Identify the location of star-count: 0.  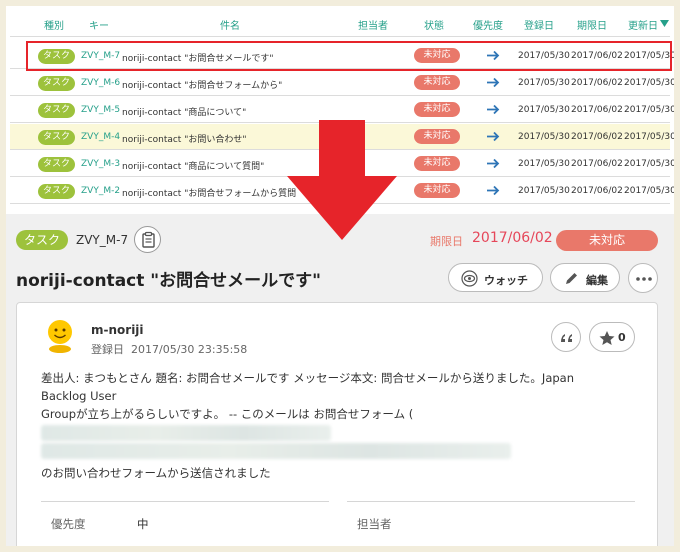
(622, 337).